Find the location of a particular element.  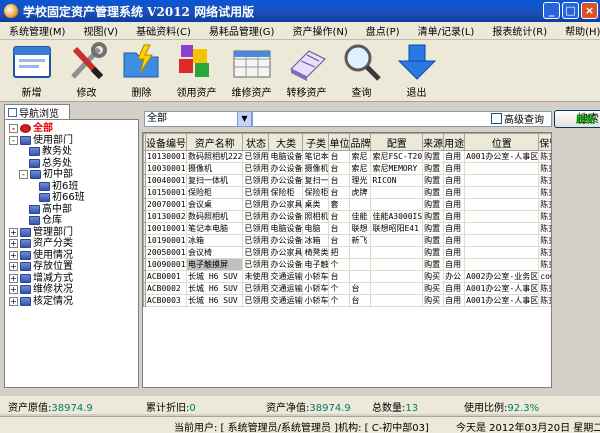

table-row: 10190001冰箱已领用办公设备冰箱台新飞购置自用陈克梅 is located at coordinates (347, 240).